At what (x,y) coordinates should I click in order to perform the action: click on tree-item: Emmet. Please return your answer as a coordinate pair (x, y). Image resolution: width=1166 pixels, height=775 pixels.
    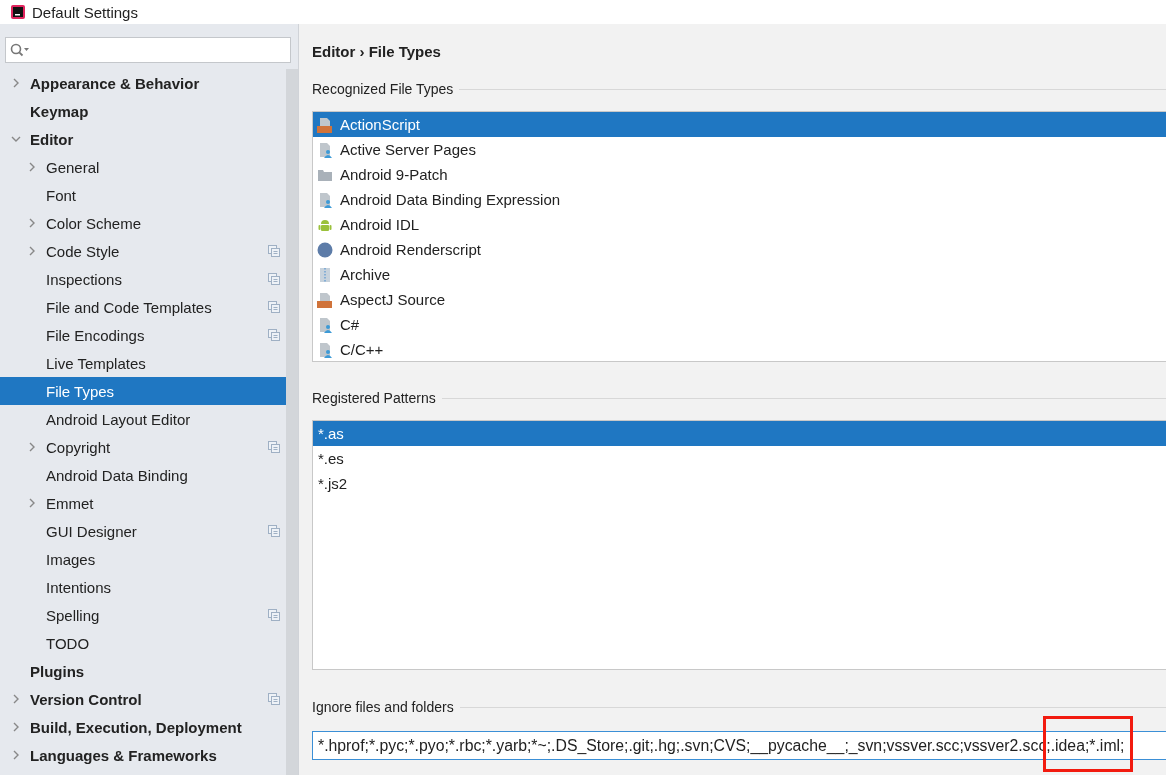
    Looking at the image, I should click on (143, 503).